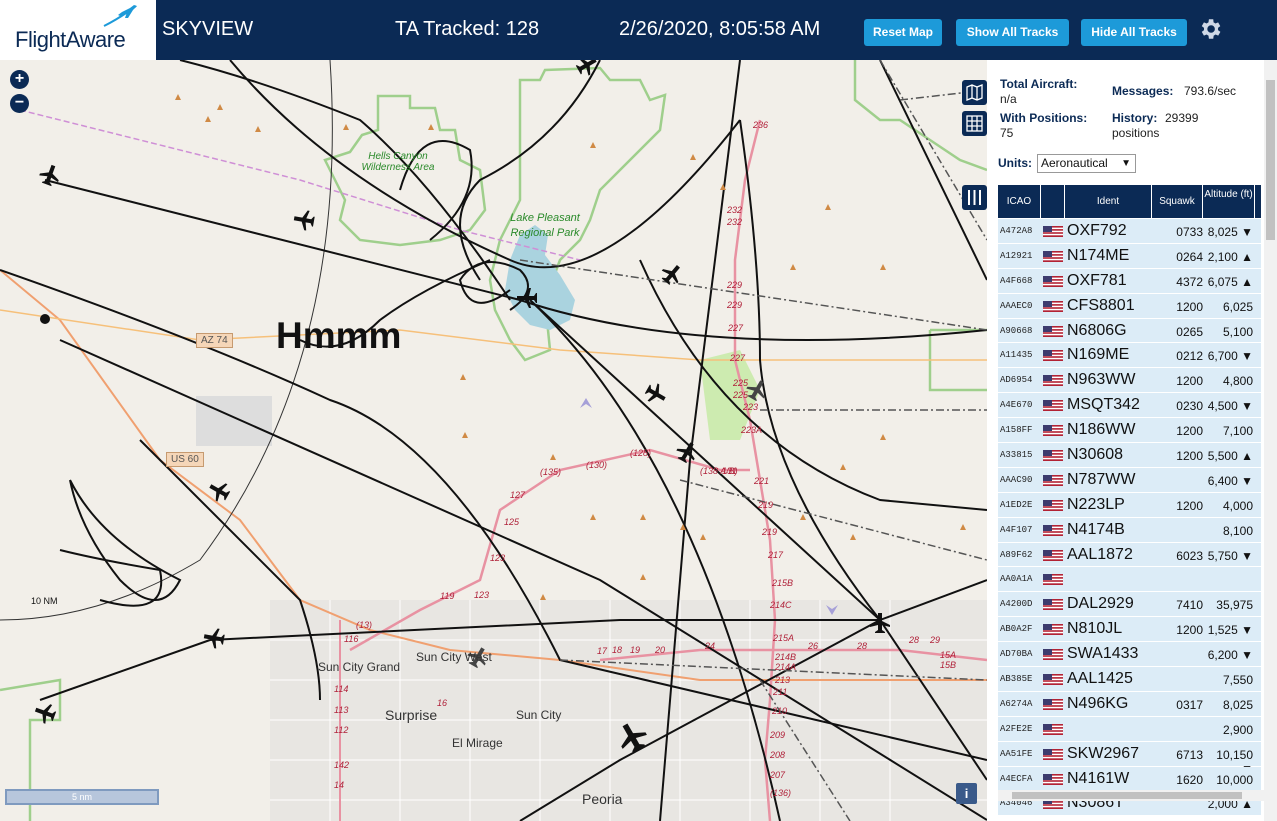  Describe the element at coordinates (1129, 704) in the screenshot. I see `table-row: A6274A N496KG 0317 8,025` at that location.